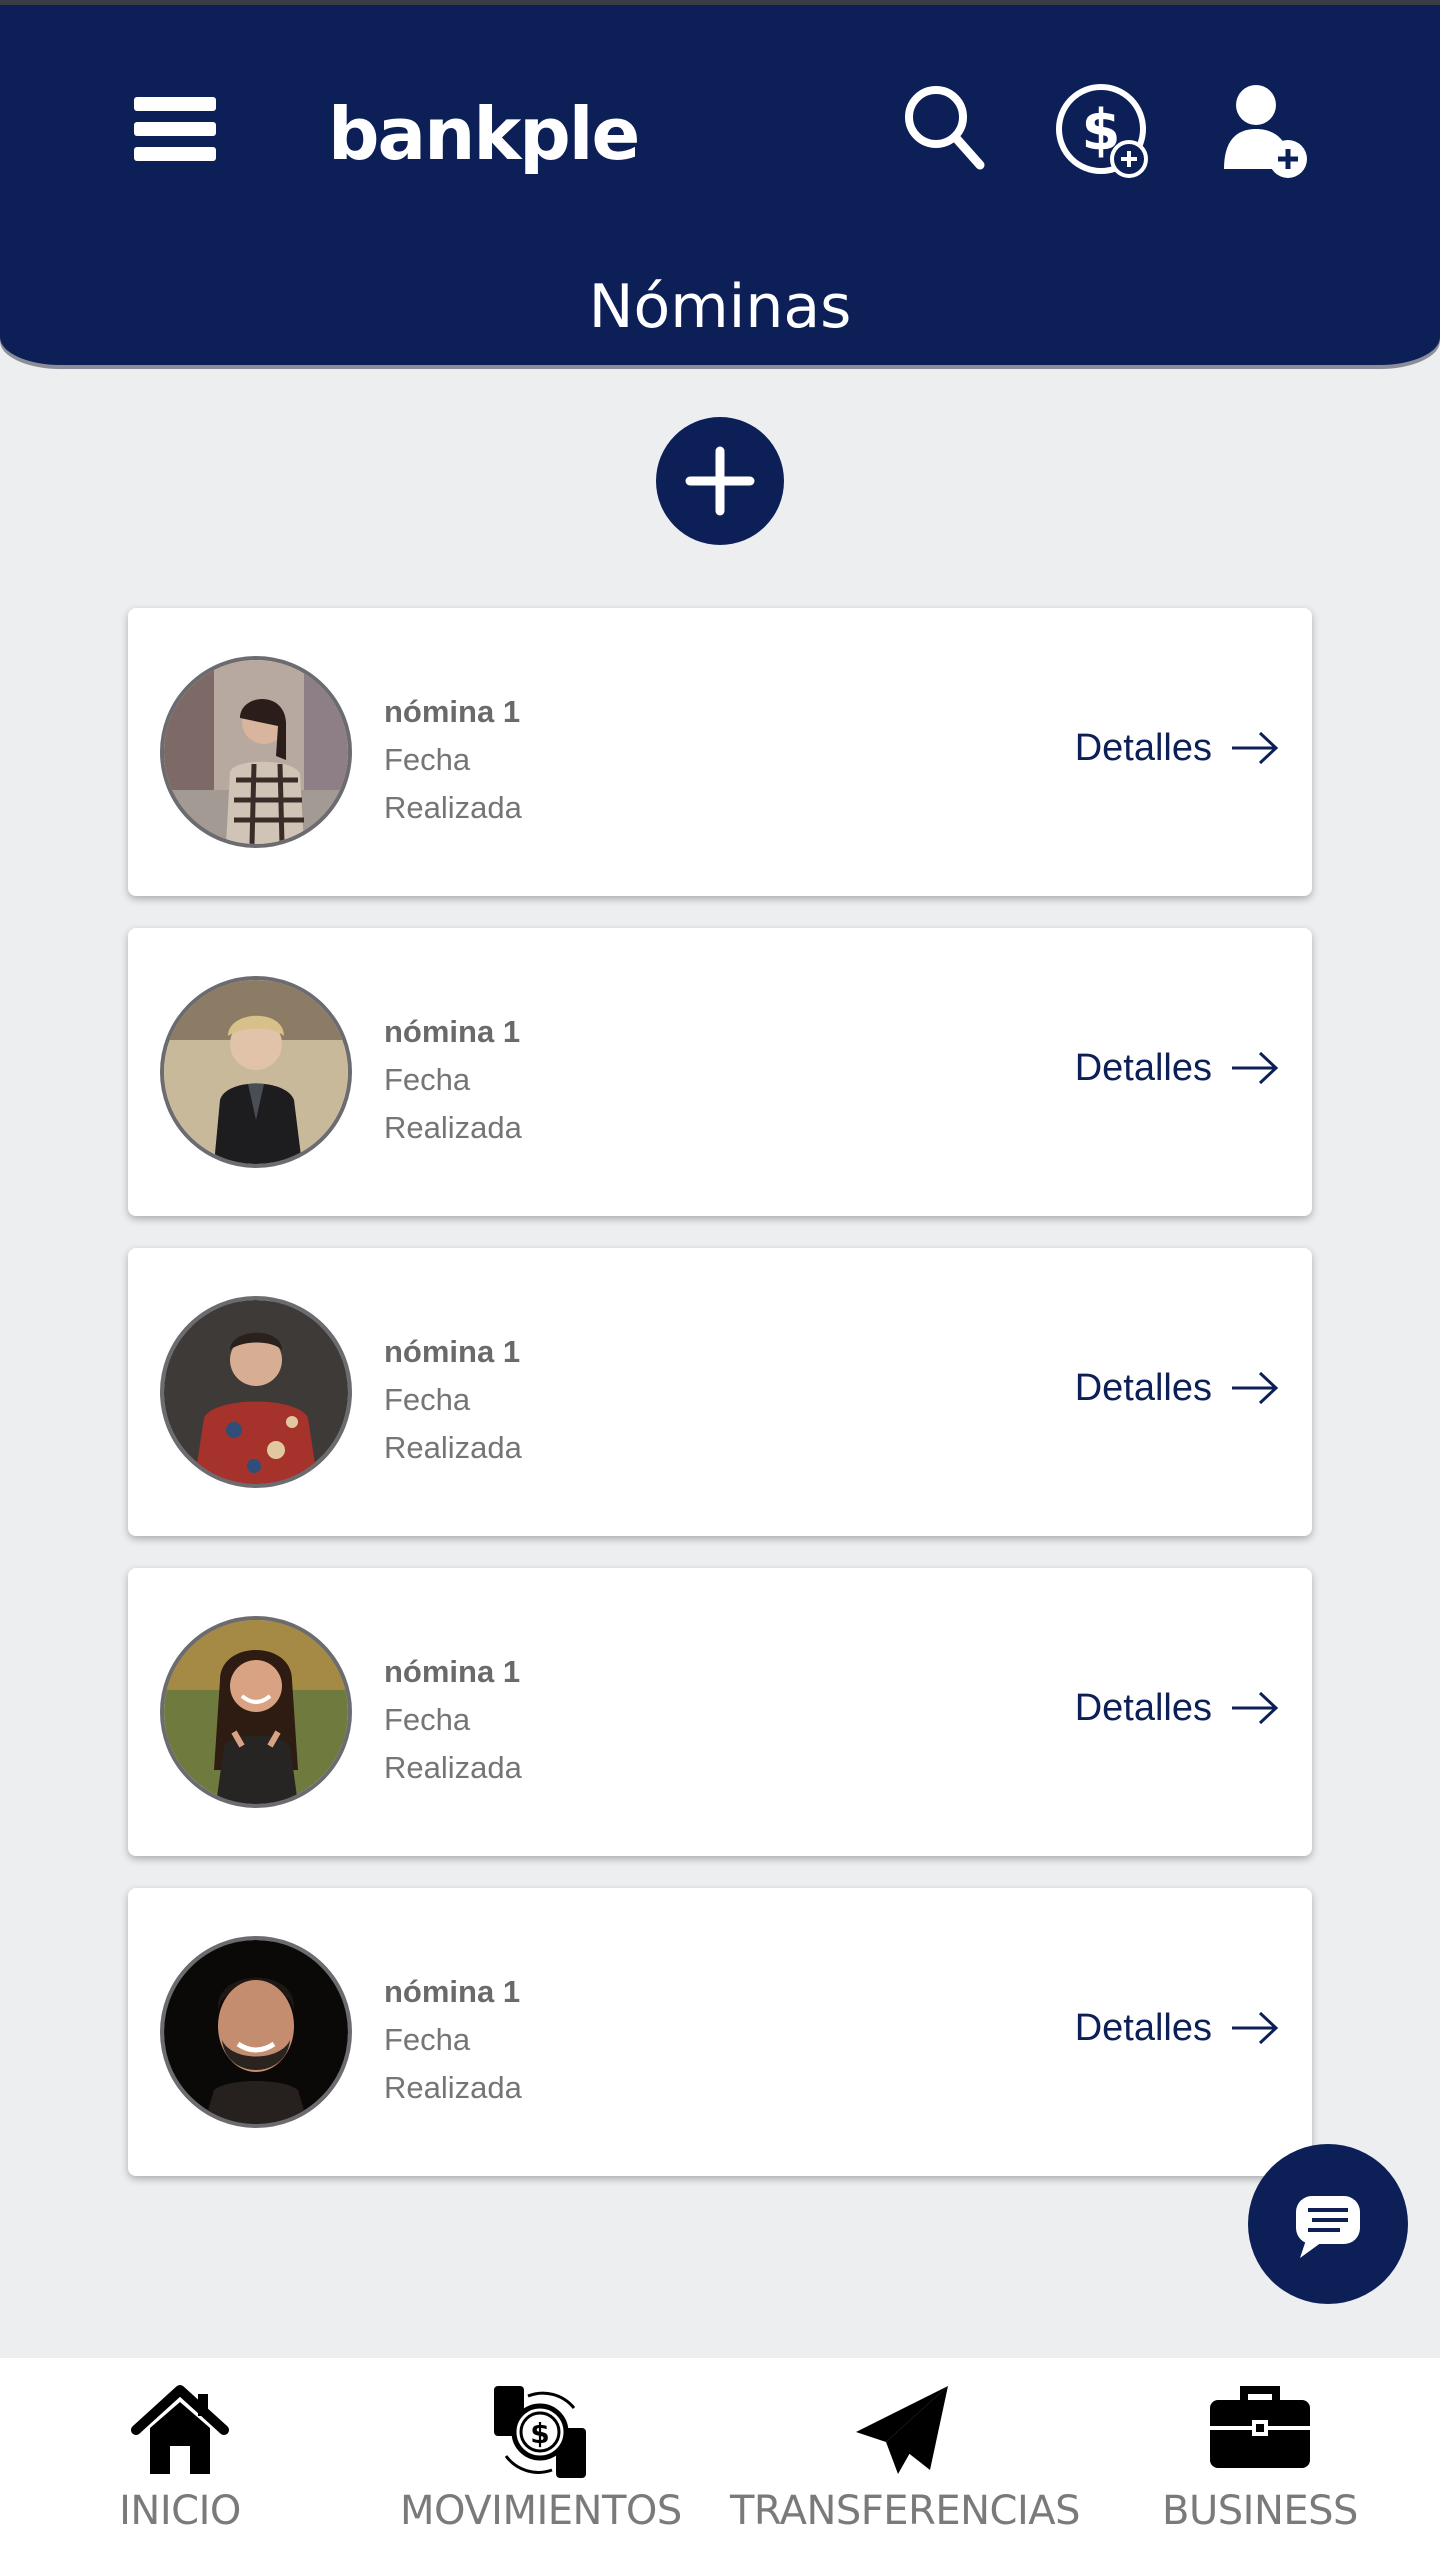  What do you see at coordinates (1328, 2227) in the screenshot?
I see `chat-icon` at bounding box center [1328, 2227].